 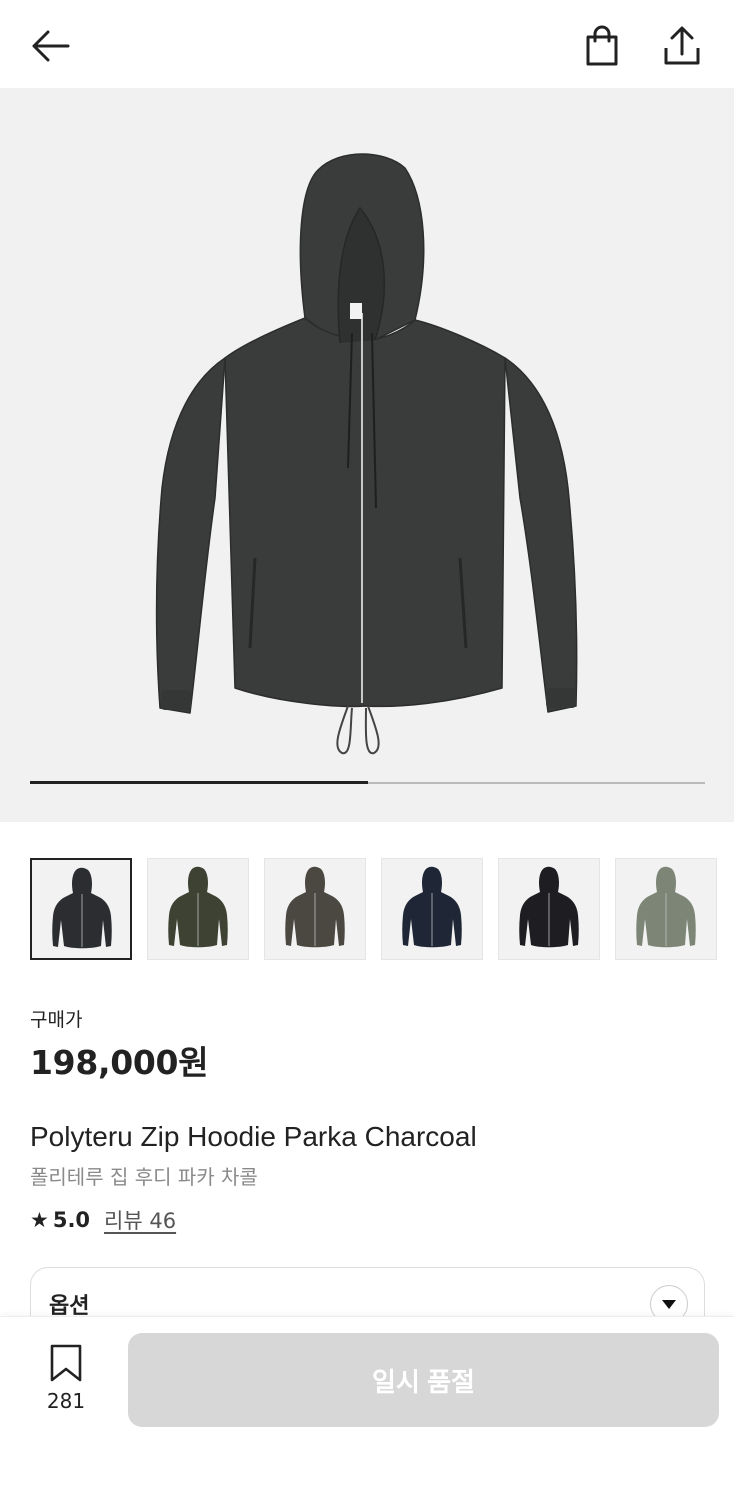 I want to click on price-label: 구매가, so click(x=56, y=1020).